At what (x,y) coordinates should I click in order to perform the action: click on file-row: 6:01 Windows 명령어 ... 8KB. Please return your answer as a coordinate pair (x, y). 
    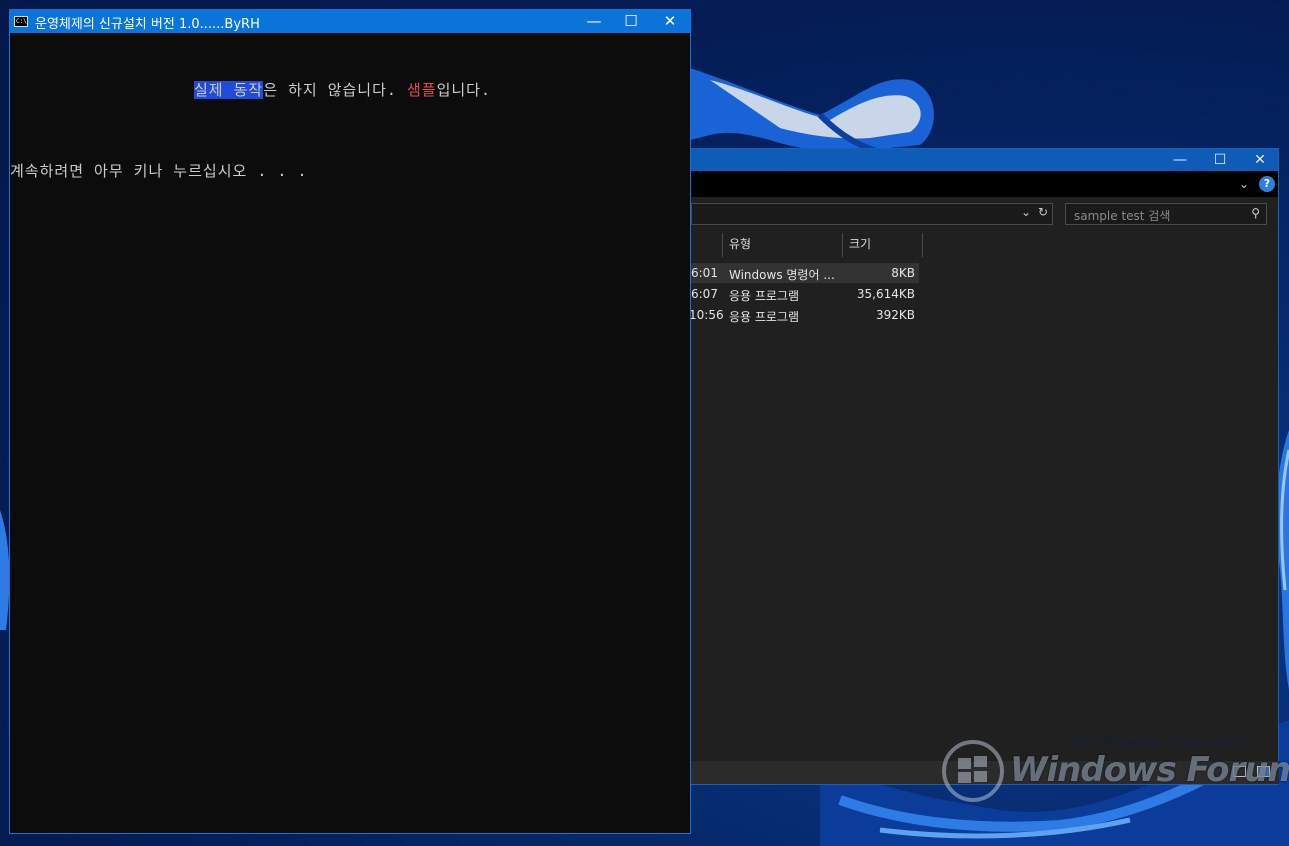
    Looking at the image, I should click on (805, 273).